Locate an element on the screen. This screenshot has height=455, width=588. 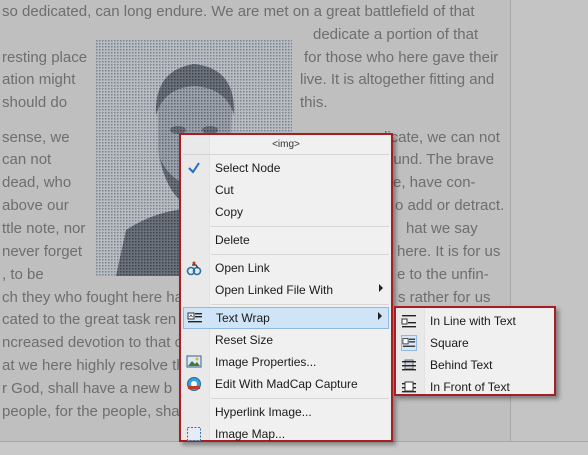
menu-item-label: Open Linked File With is located at coordinates (274, 290).